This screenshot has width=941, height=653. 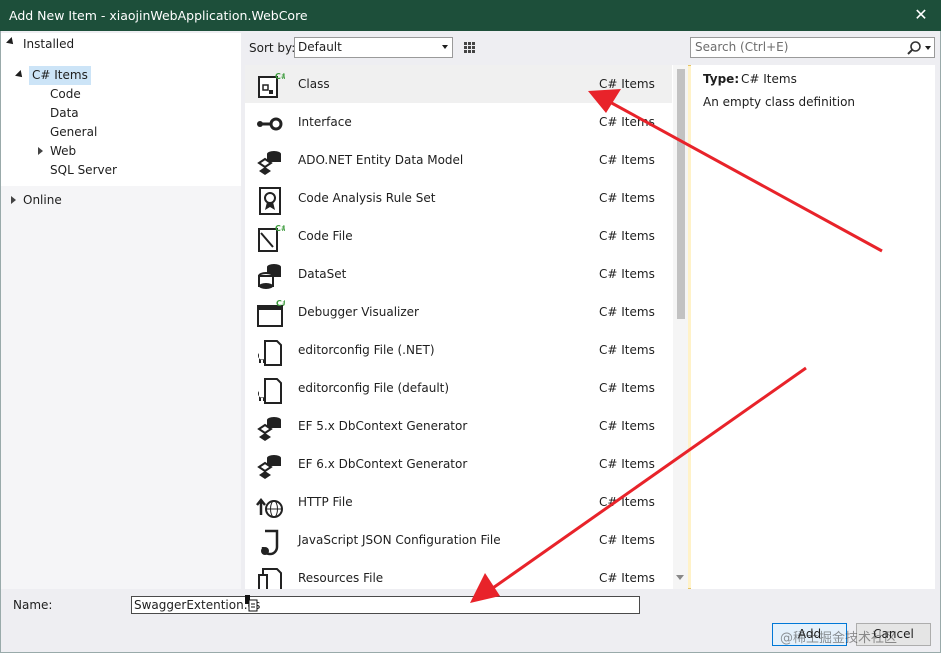 What do you see at coordinates (921, 15) in the screenshot?
I see `close-icon: ✕` at bounding box center [921, 15].